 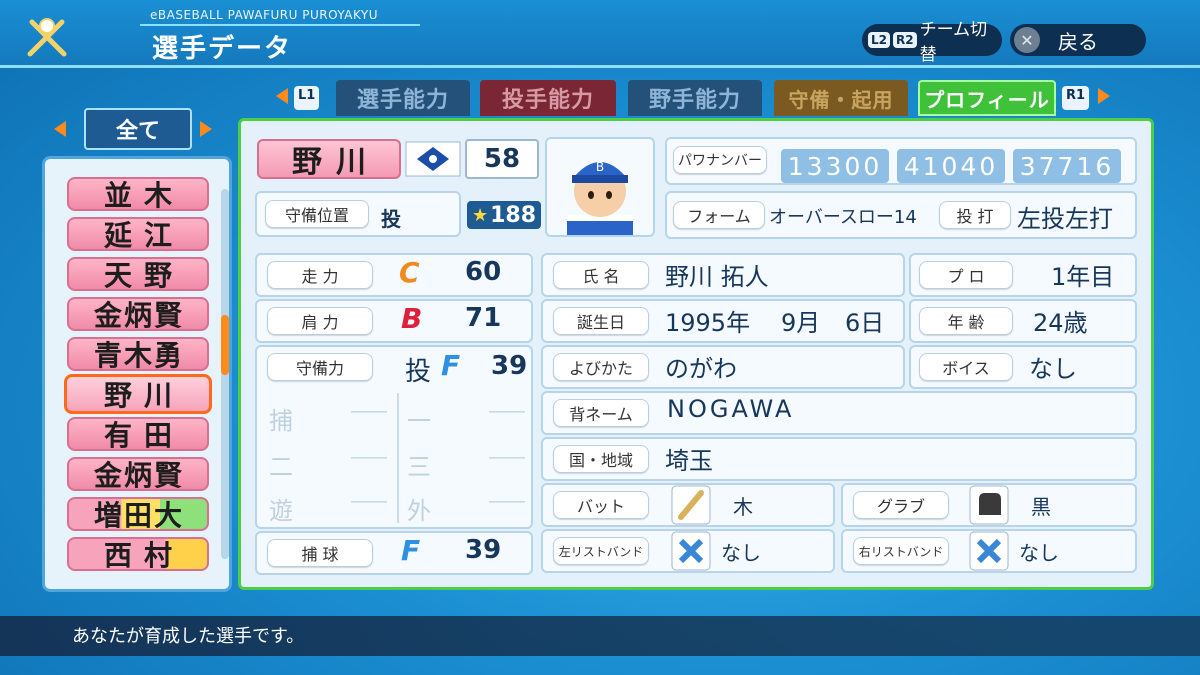 What do you see at coordinates (419, 511) in the screenshot?
I see `sub-position: 外` at bounding box center [419, 511].